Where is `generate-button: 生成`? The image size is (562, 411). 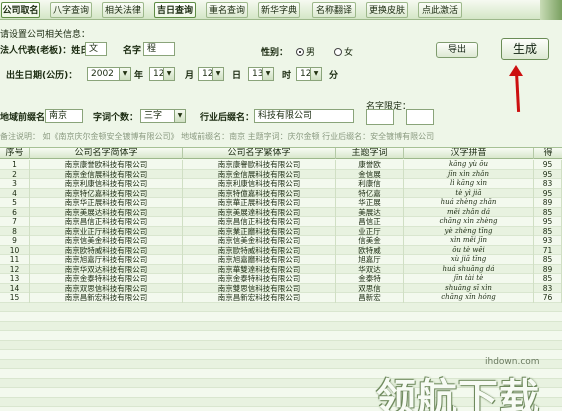 generate-button: 生成 is located at coordinates (525, 49).